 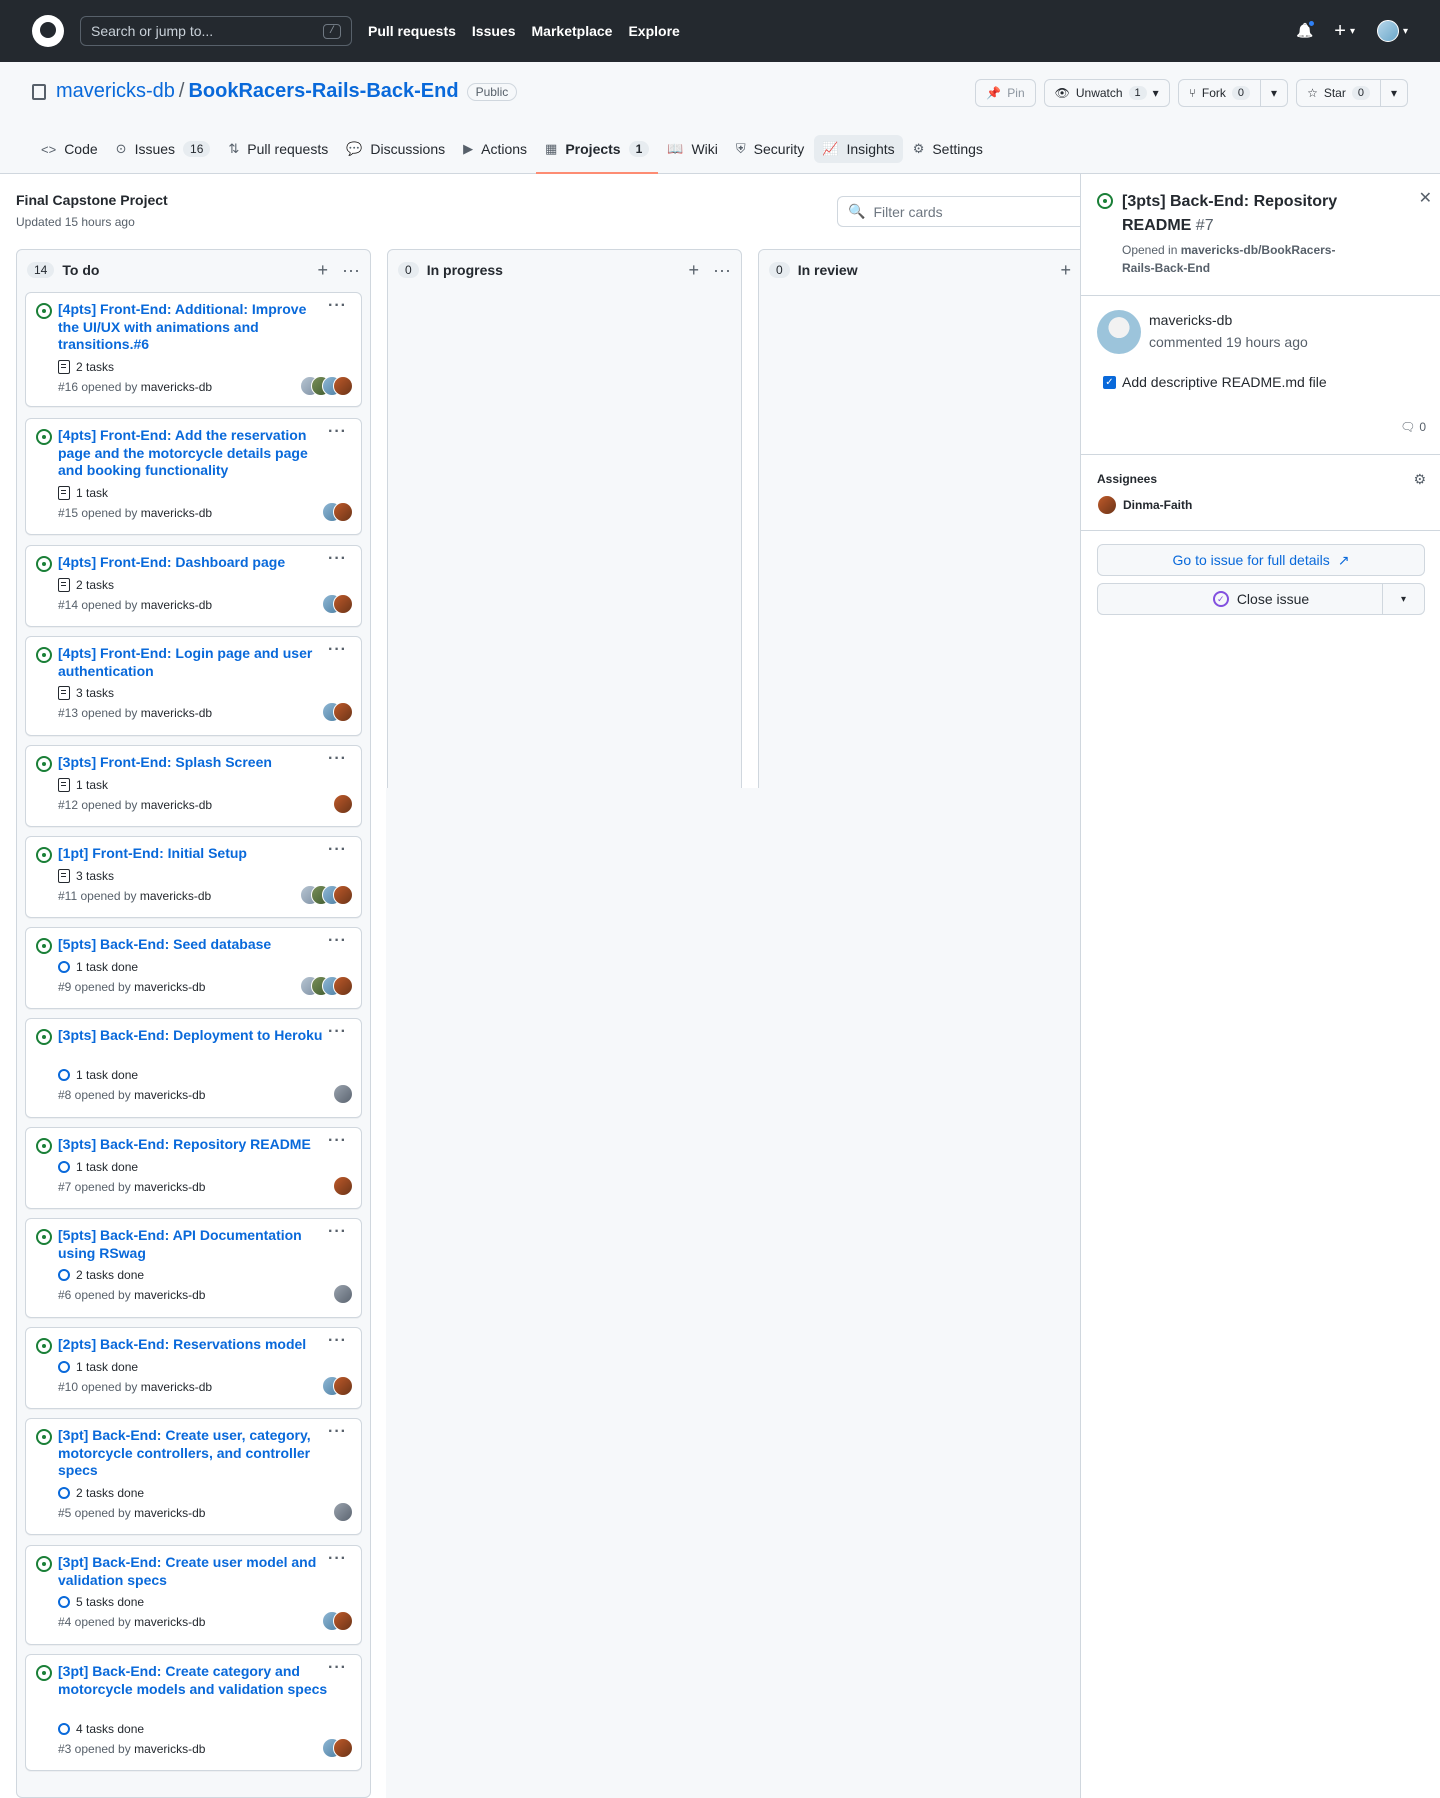 What do you see at coordinates (597, 149) in the screenshot?
I see `tab-projects: ▦ Projects 1` at bounding box center [597, 149].